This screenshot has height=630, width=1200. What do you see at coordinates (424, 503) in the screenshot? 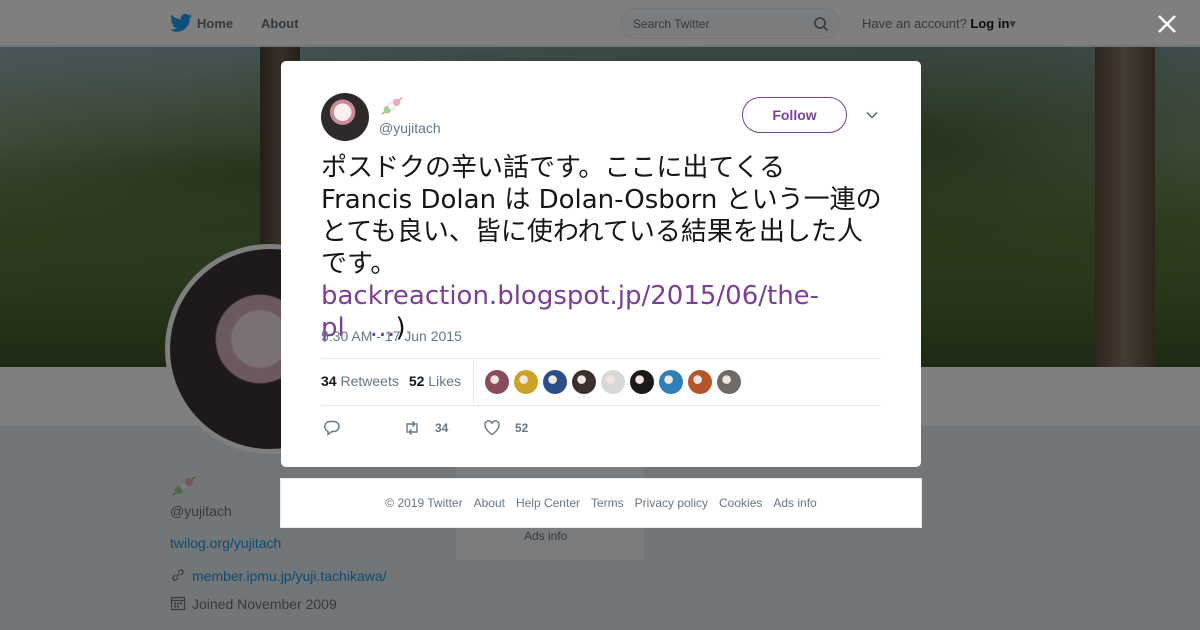
I see `footer-copyright: © 2019 Twitter` at bounding box center [424, 503].